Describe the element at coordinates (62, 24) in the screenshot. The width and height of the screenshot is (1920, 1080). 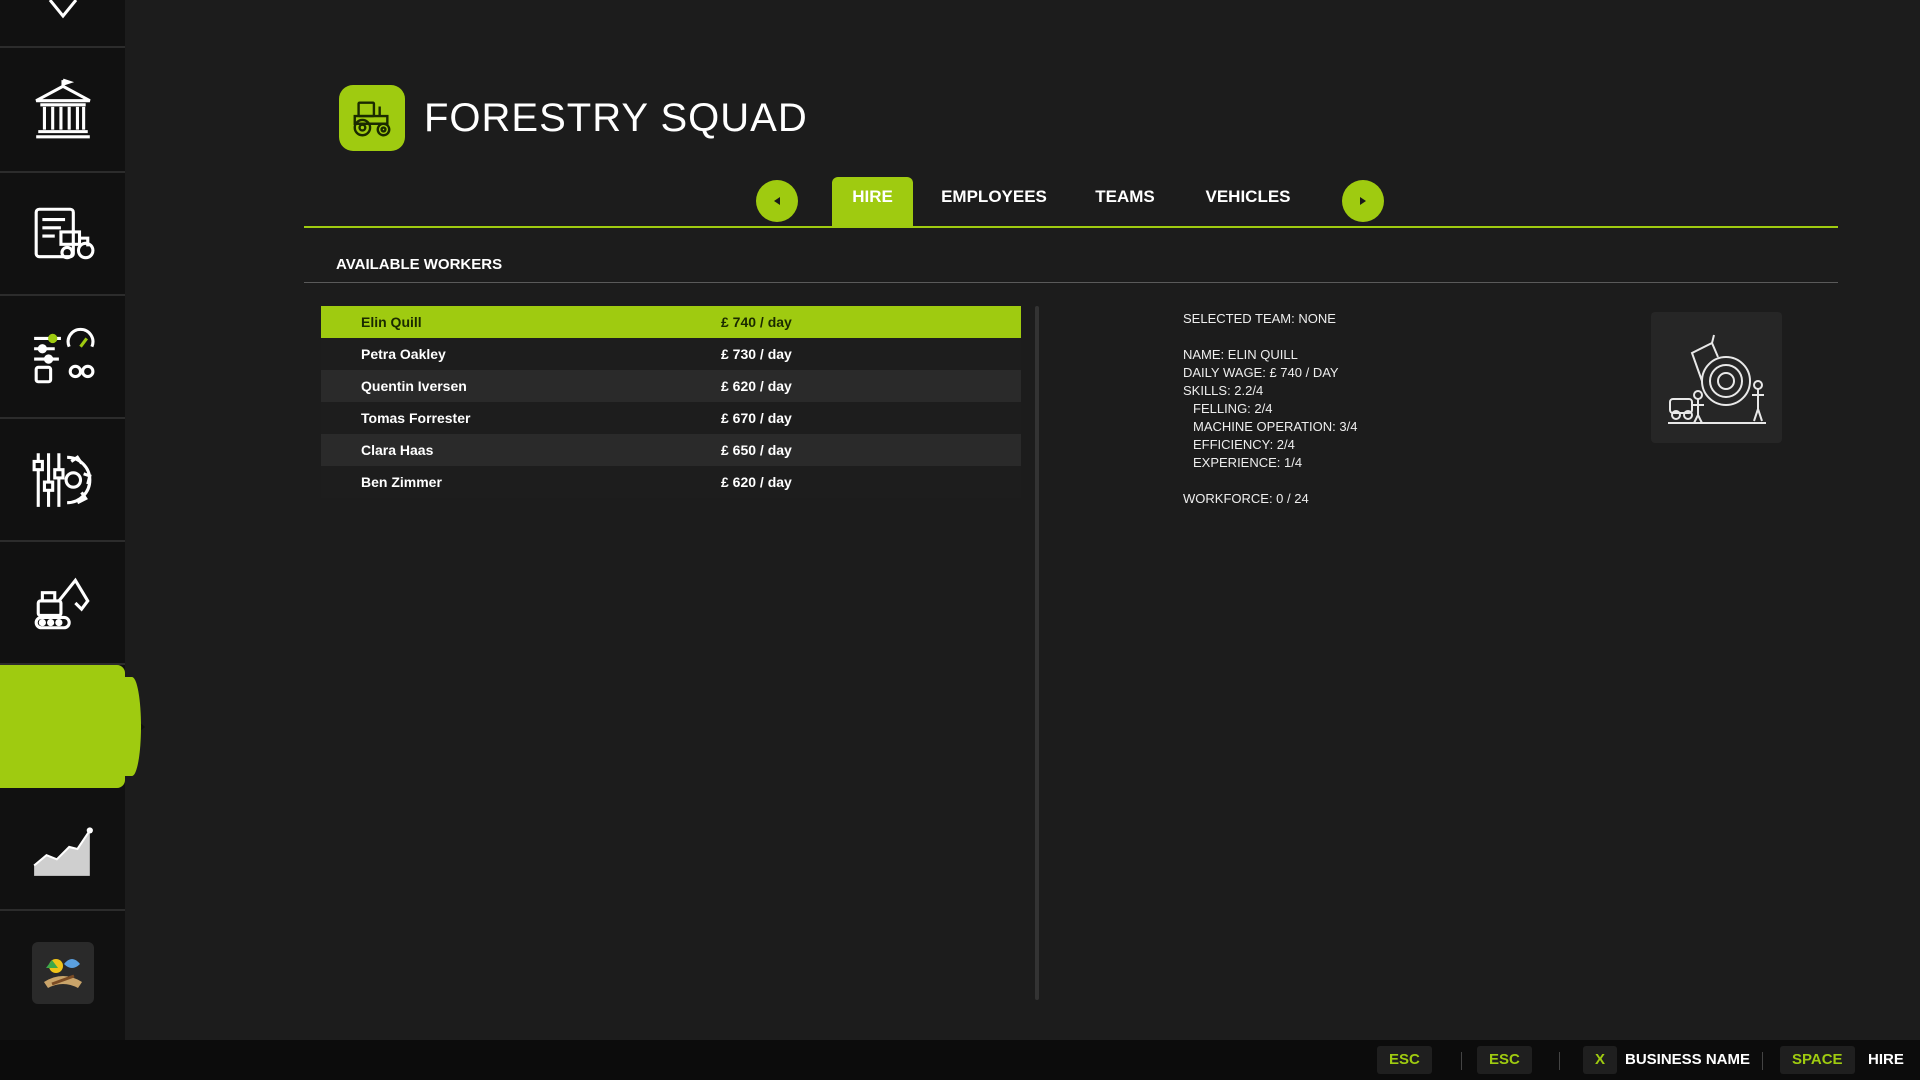
I see `sidebar-item-map` at that location.